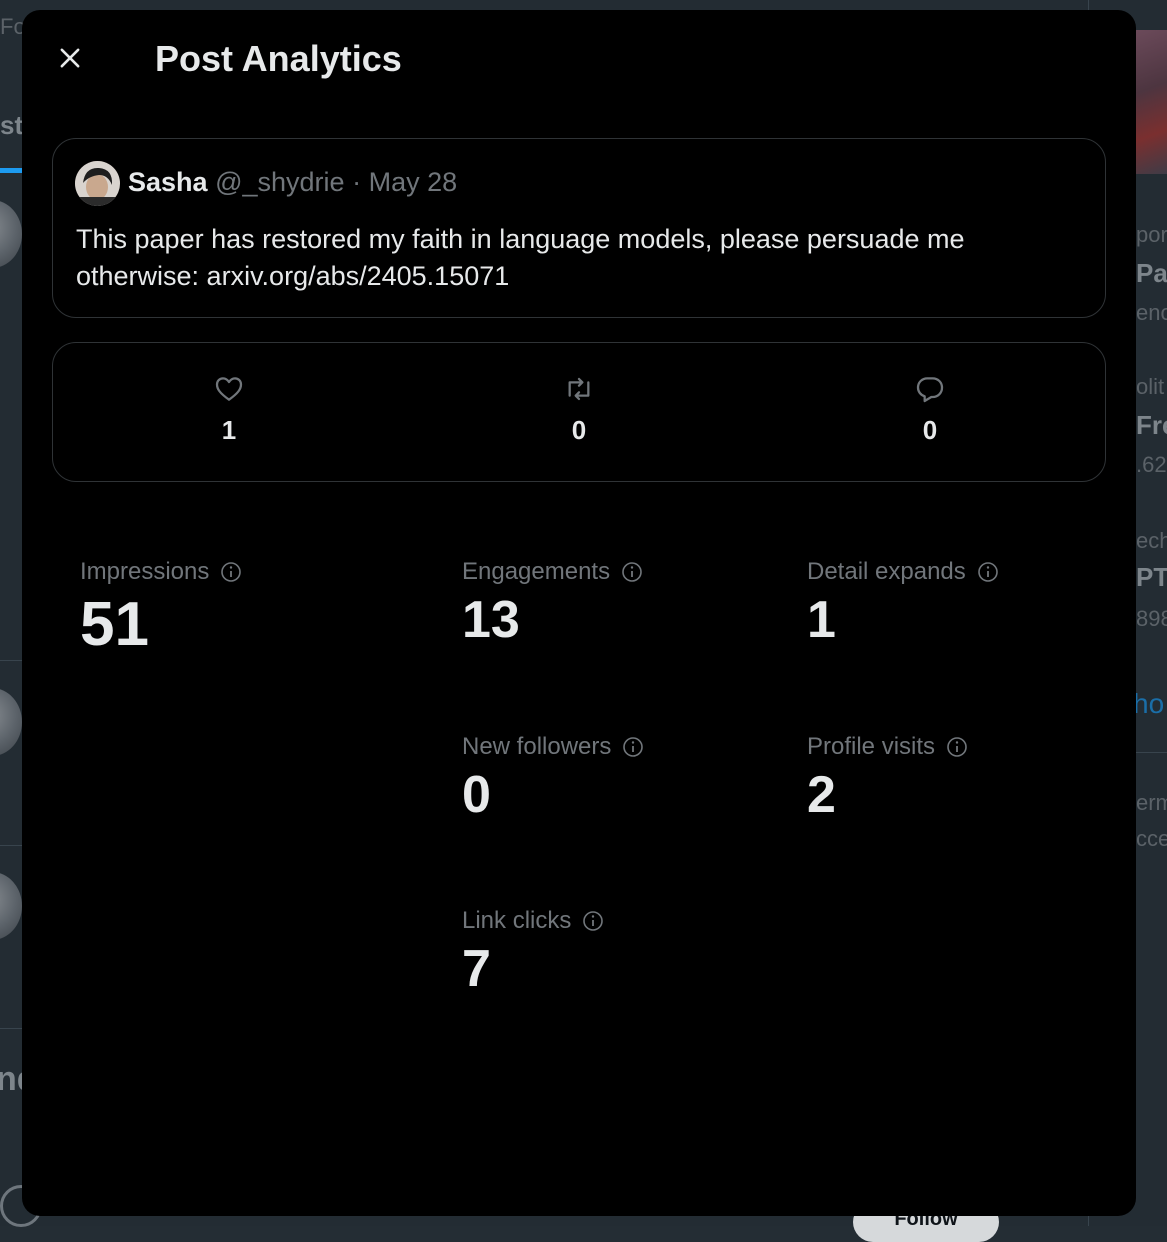 The image size is (1167, 1242). Describe the element at coordinates (930, 389) in the screenshot. I see `reply-icon` at that location.